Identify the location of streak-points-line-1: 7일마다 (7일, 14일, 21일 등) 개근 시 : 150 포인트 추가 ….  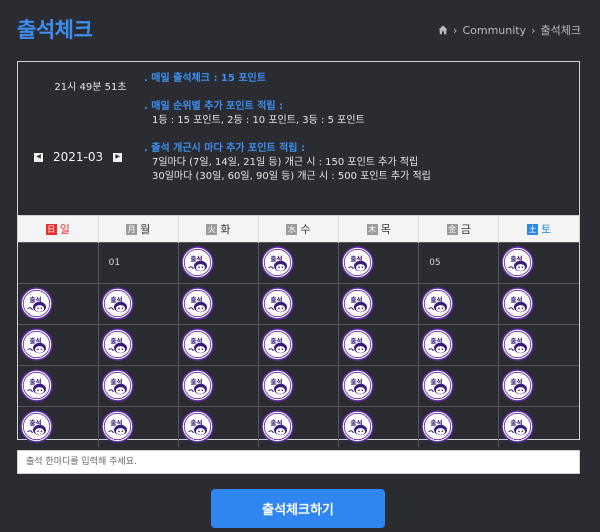
(285, 162).